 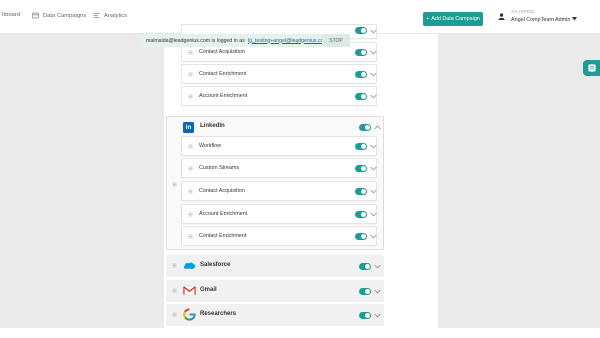 What do you see at coordinates (501, 16) in the screenshot?
I see `user-icon` at bounding box center [501, 16].